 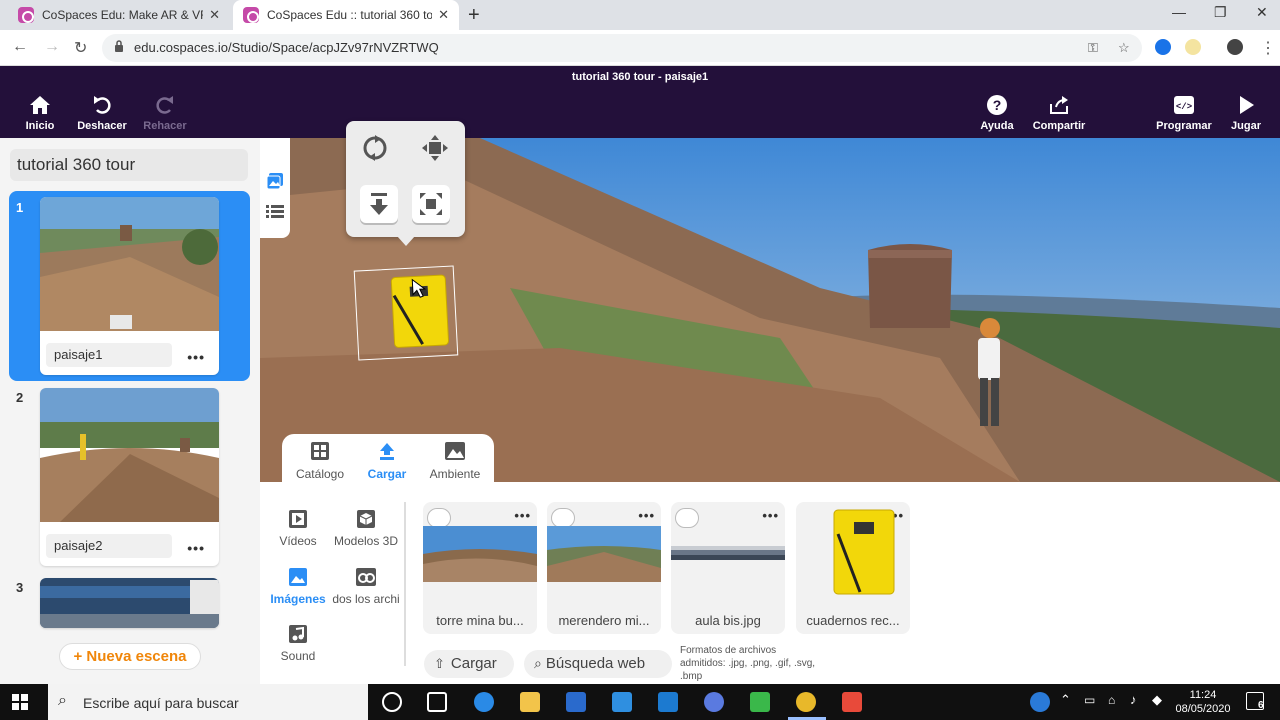 I want to click on category-images: Imágenes, so click(x=298, y=586).